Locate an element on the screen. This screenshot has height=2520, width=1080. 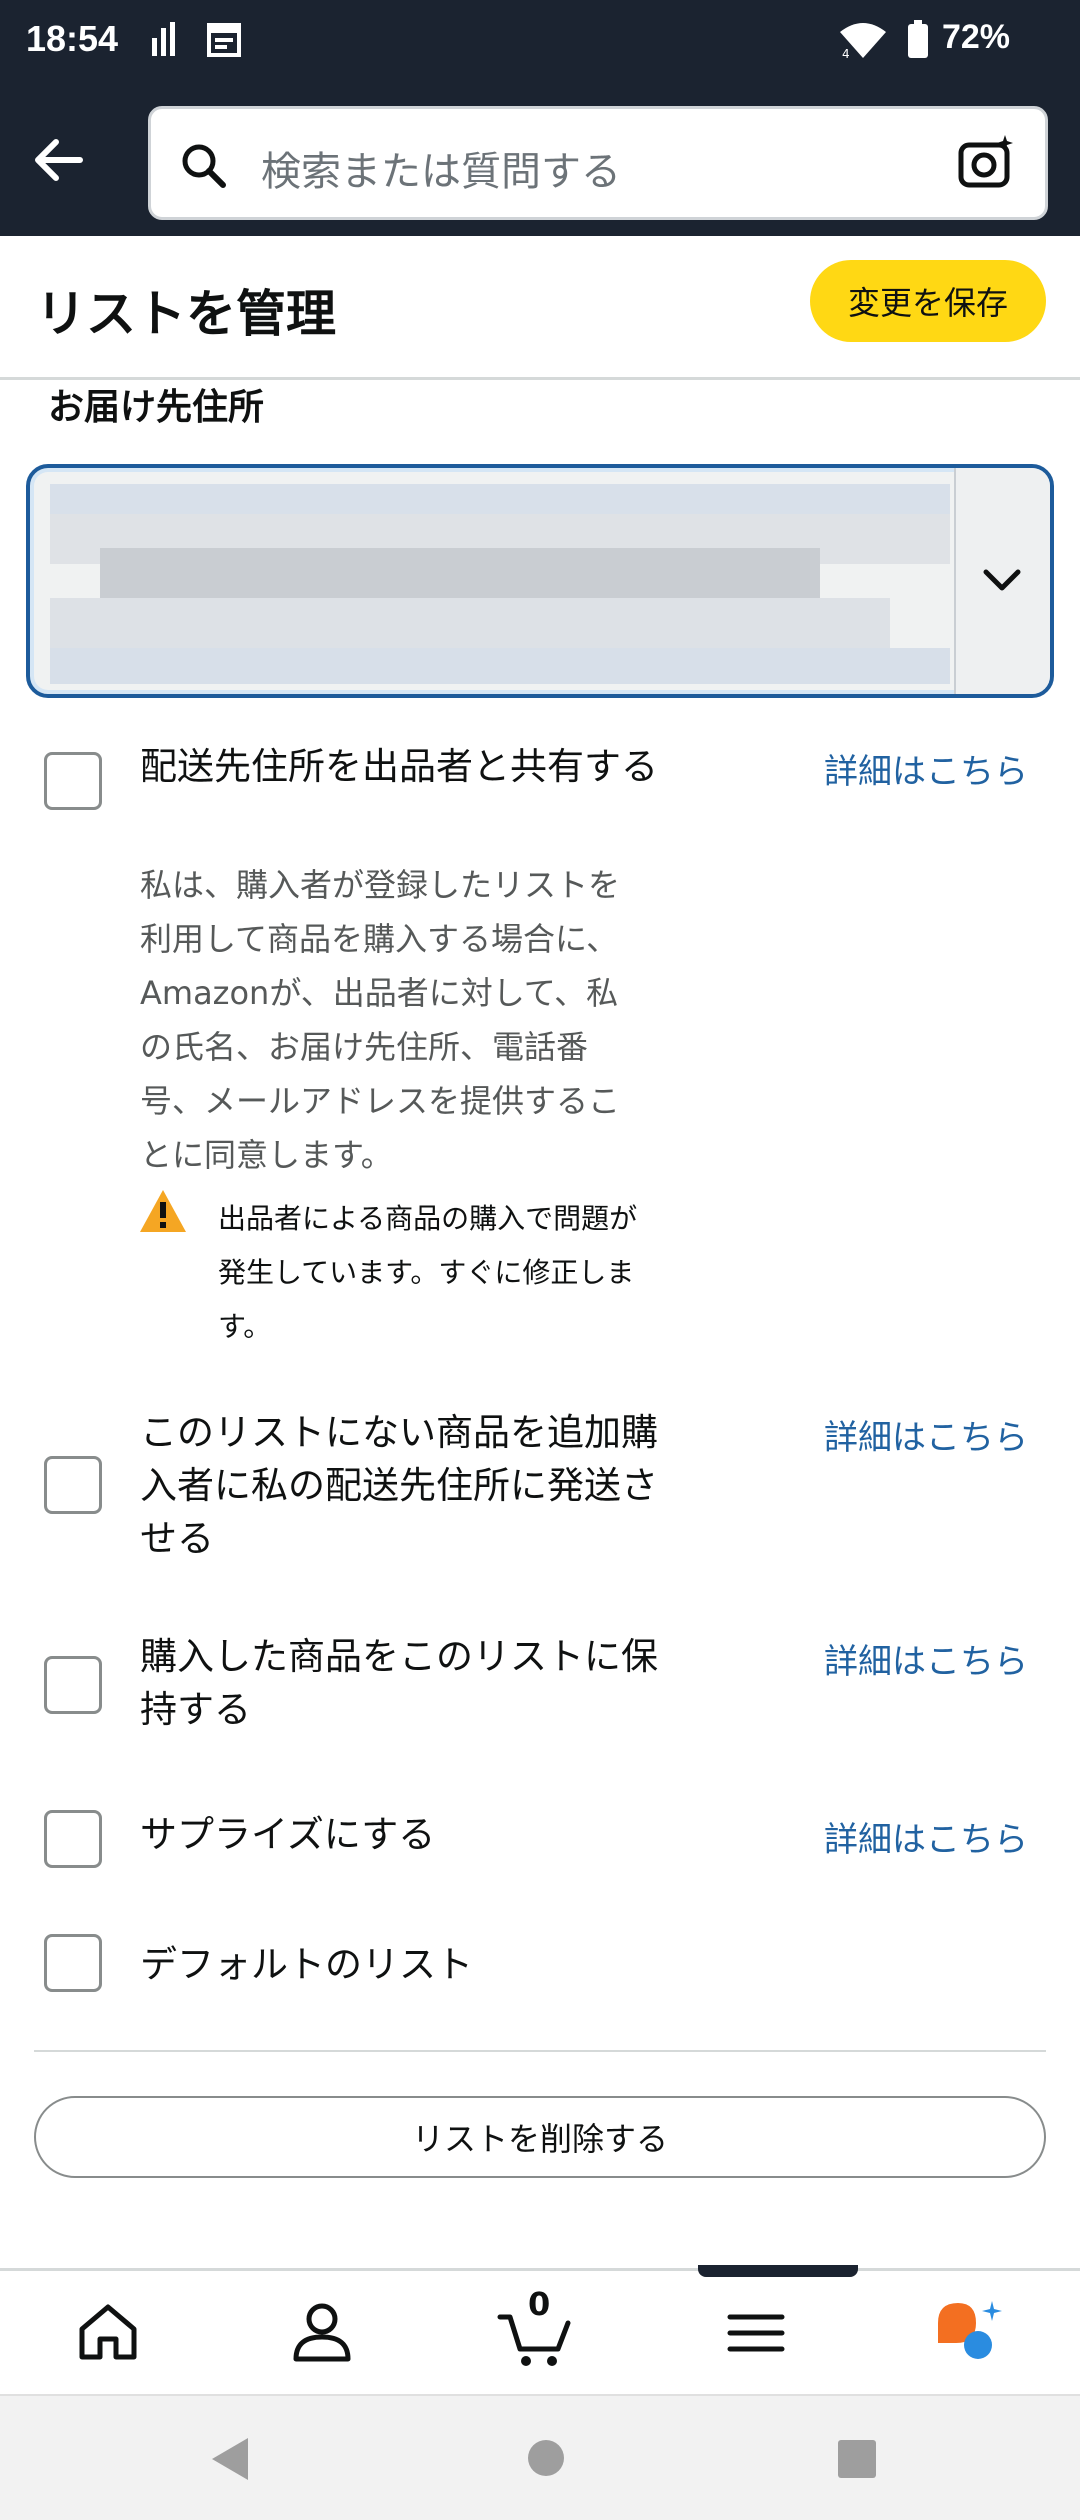
dropdown-toggle is located at coordinates (1002, 581).